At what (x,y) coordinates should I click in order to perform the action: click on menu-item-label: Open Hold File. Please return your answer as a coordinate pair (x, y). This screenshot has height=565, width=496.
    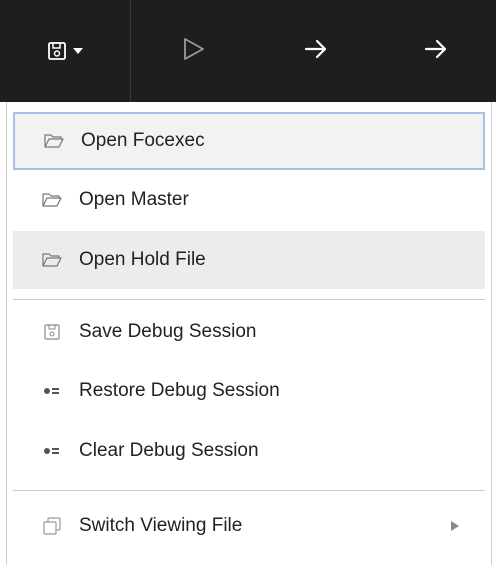
    Looking at the image, I should click on (142, 259).